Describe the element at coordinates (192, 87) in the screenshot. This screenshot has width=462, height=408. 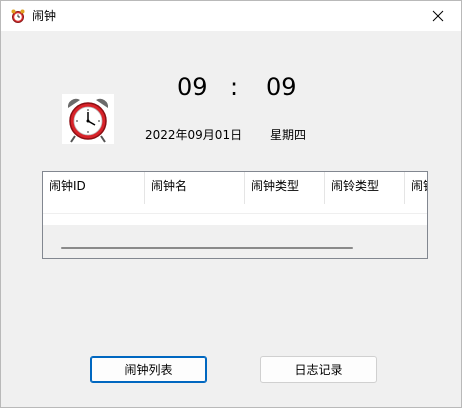
I see `clock-hours: 09` at that location.